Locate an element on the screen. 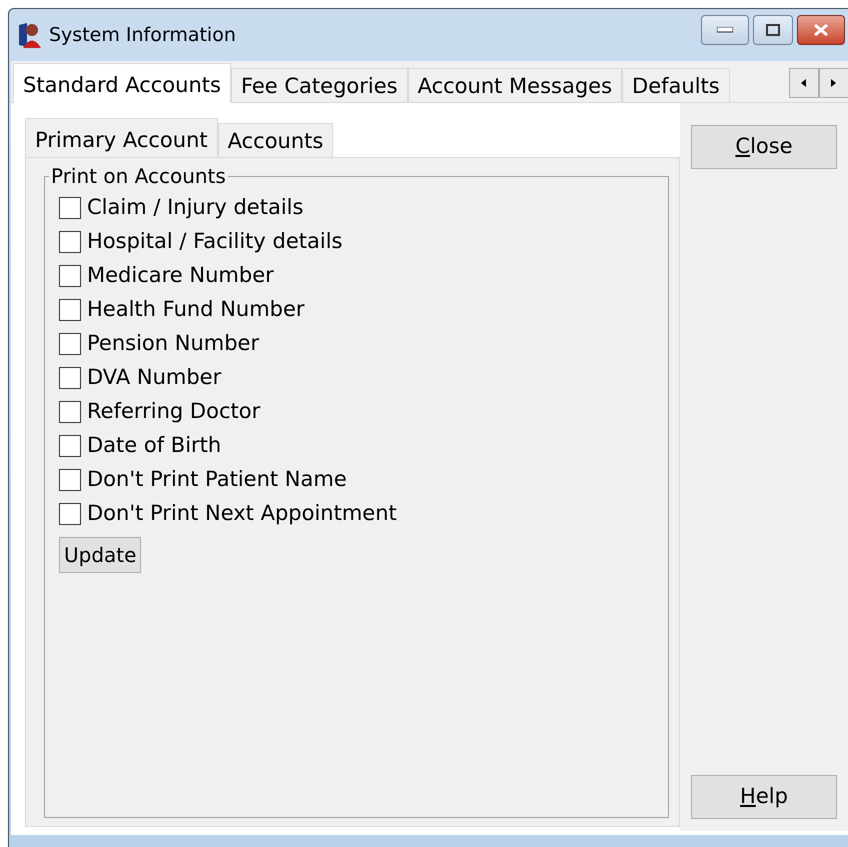 The image size is (848, 847). checkbox-label: Date of Birth is located at coordinates (154, 446).